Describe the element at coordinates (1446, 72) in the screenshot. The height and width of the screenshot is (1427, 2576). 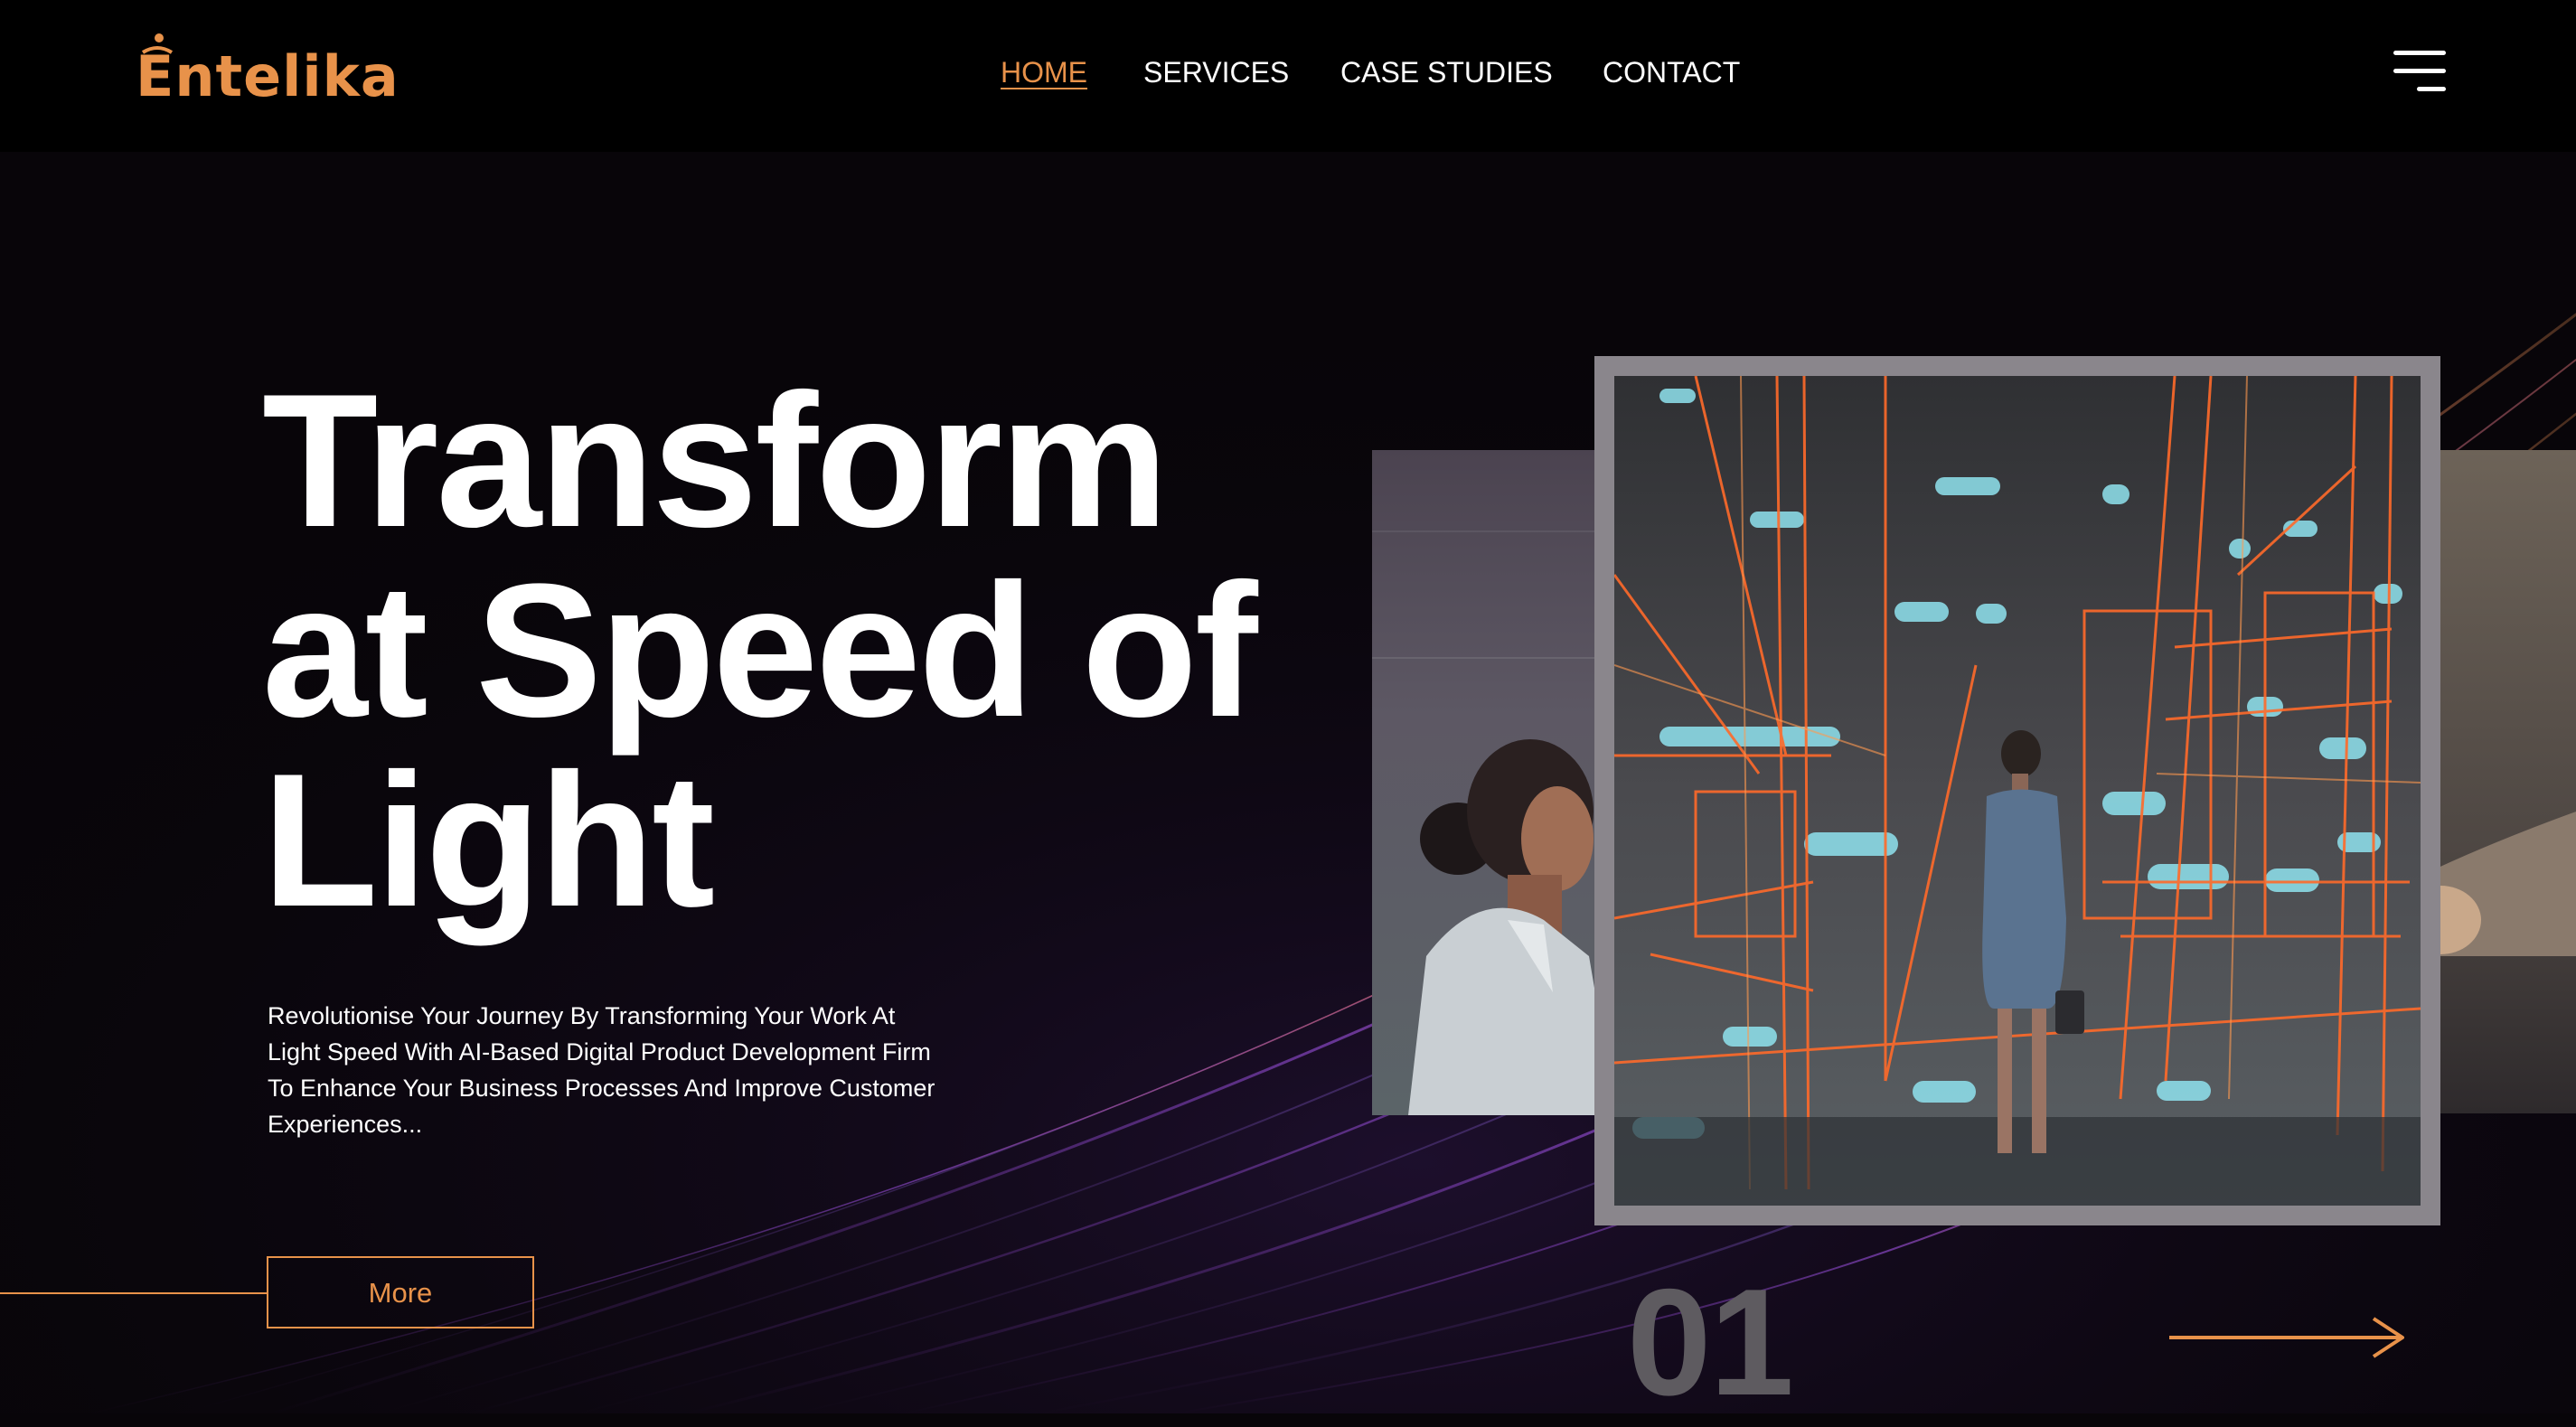
I see `nav-case-studies: CASE STUDIES` at that location.